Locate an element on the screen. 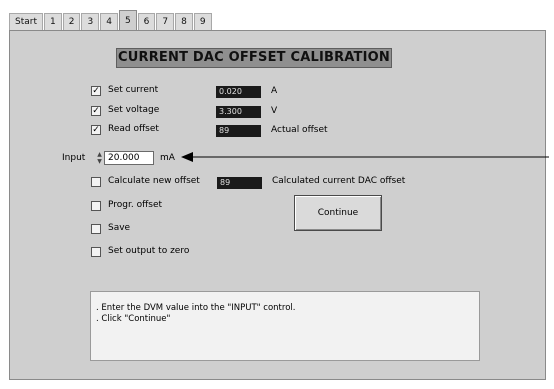 The height and width of the screenshot is (389, 554). tab-5: 5 is located at coordinates (127, 20).